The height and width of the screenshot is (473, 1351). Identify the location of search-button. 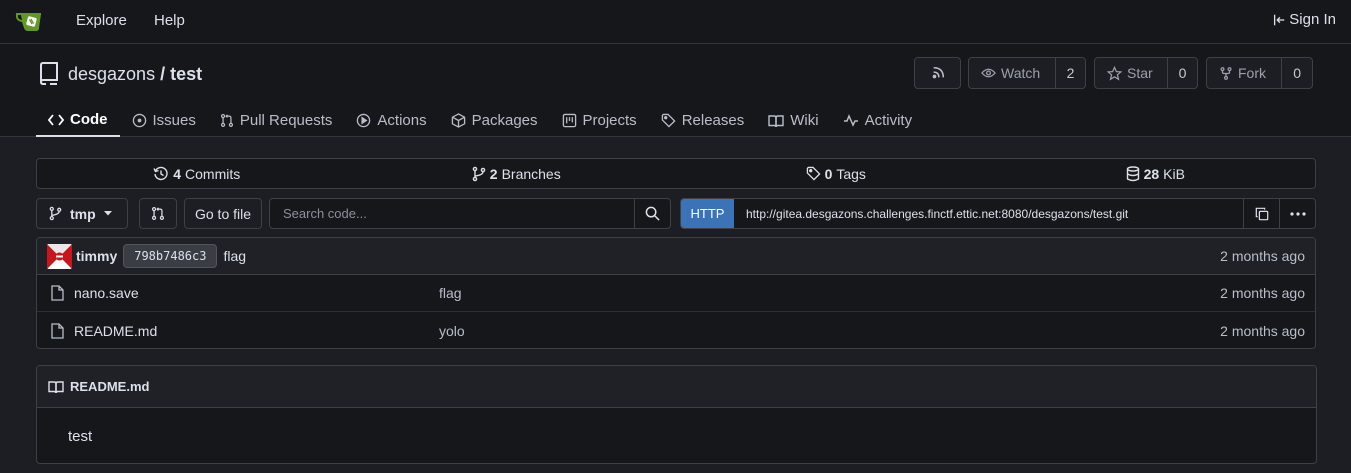
(652, 213).